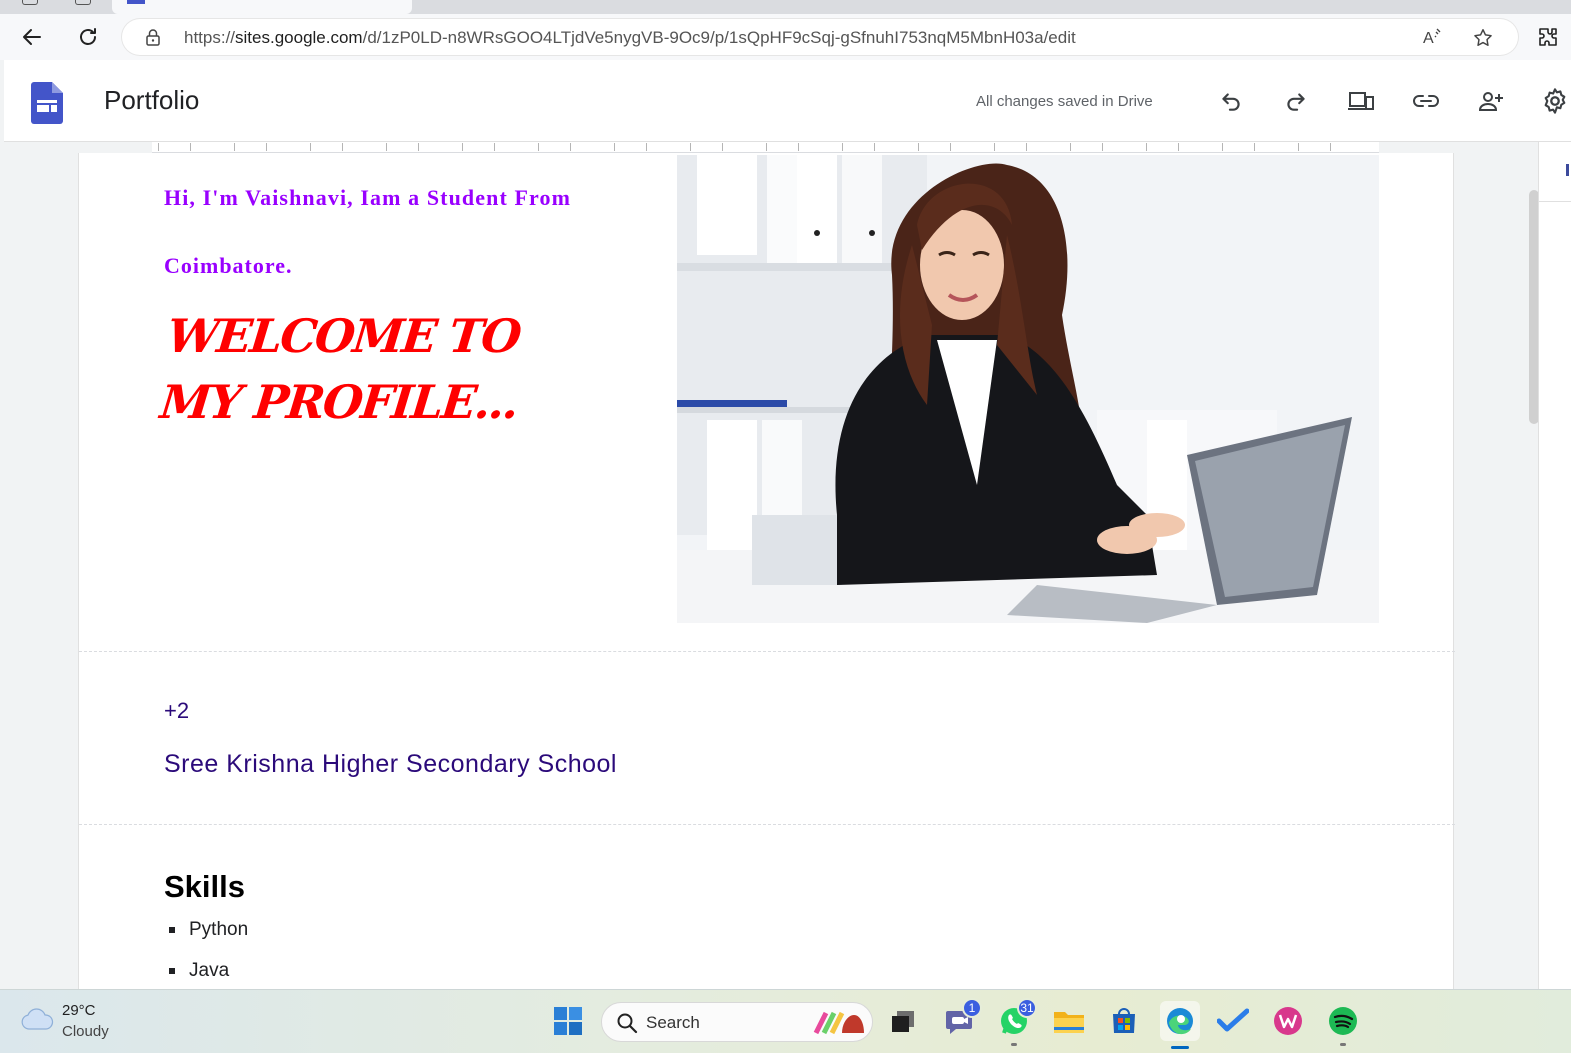  Describe the element at coordinates (1555, 201) in the screenshot. I see `panel-divider` at that location.